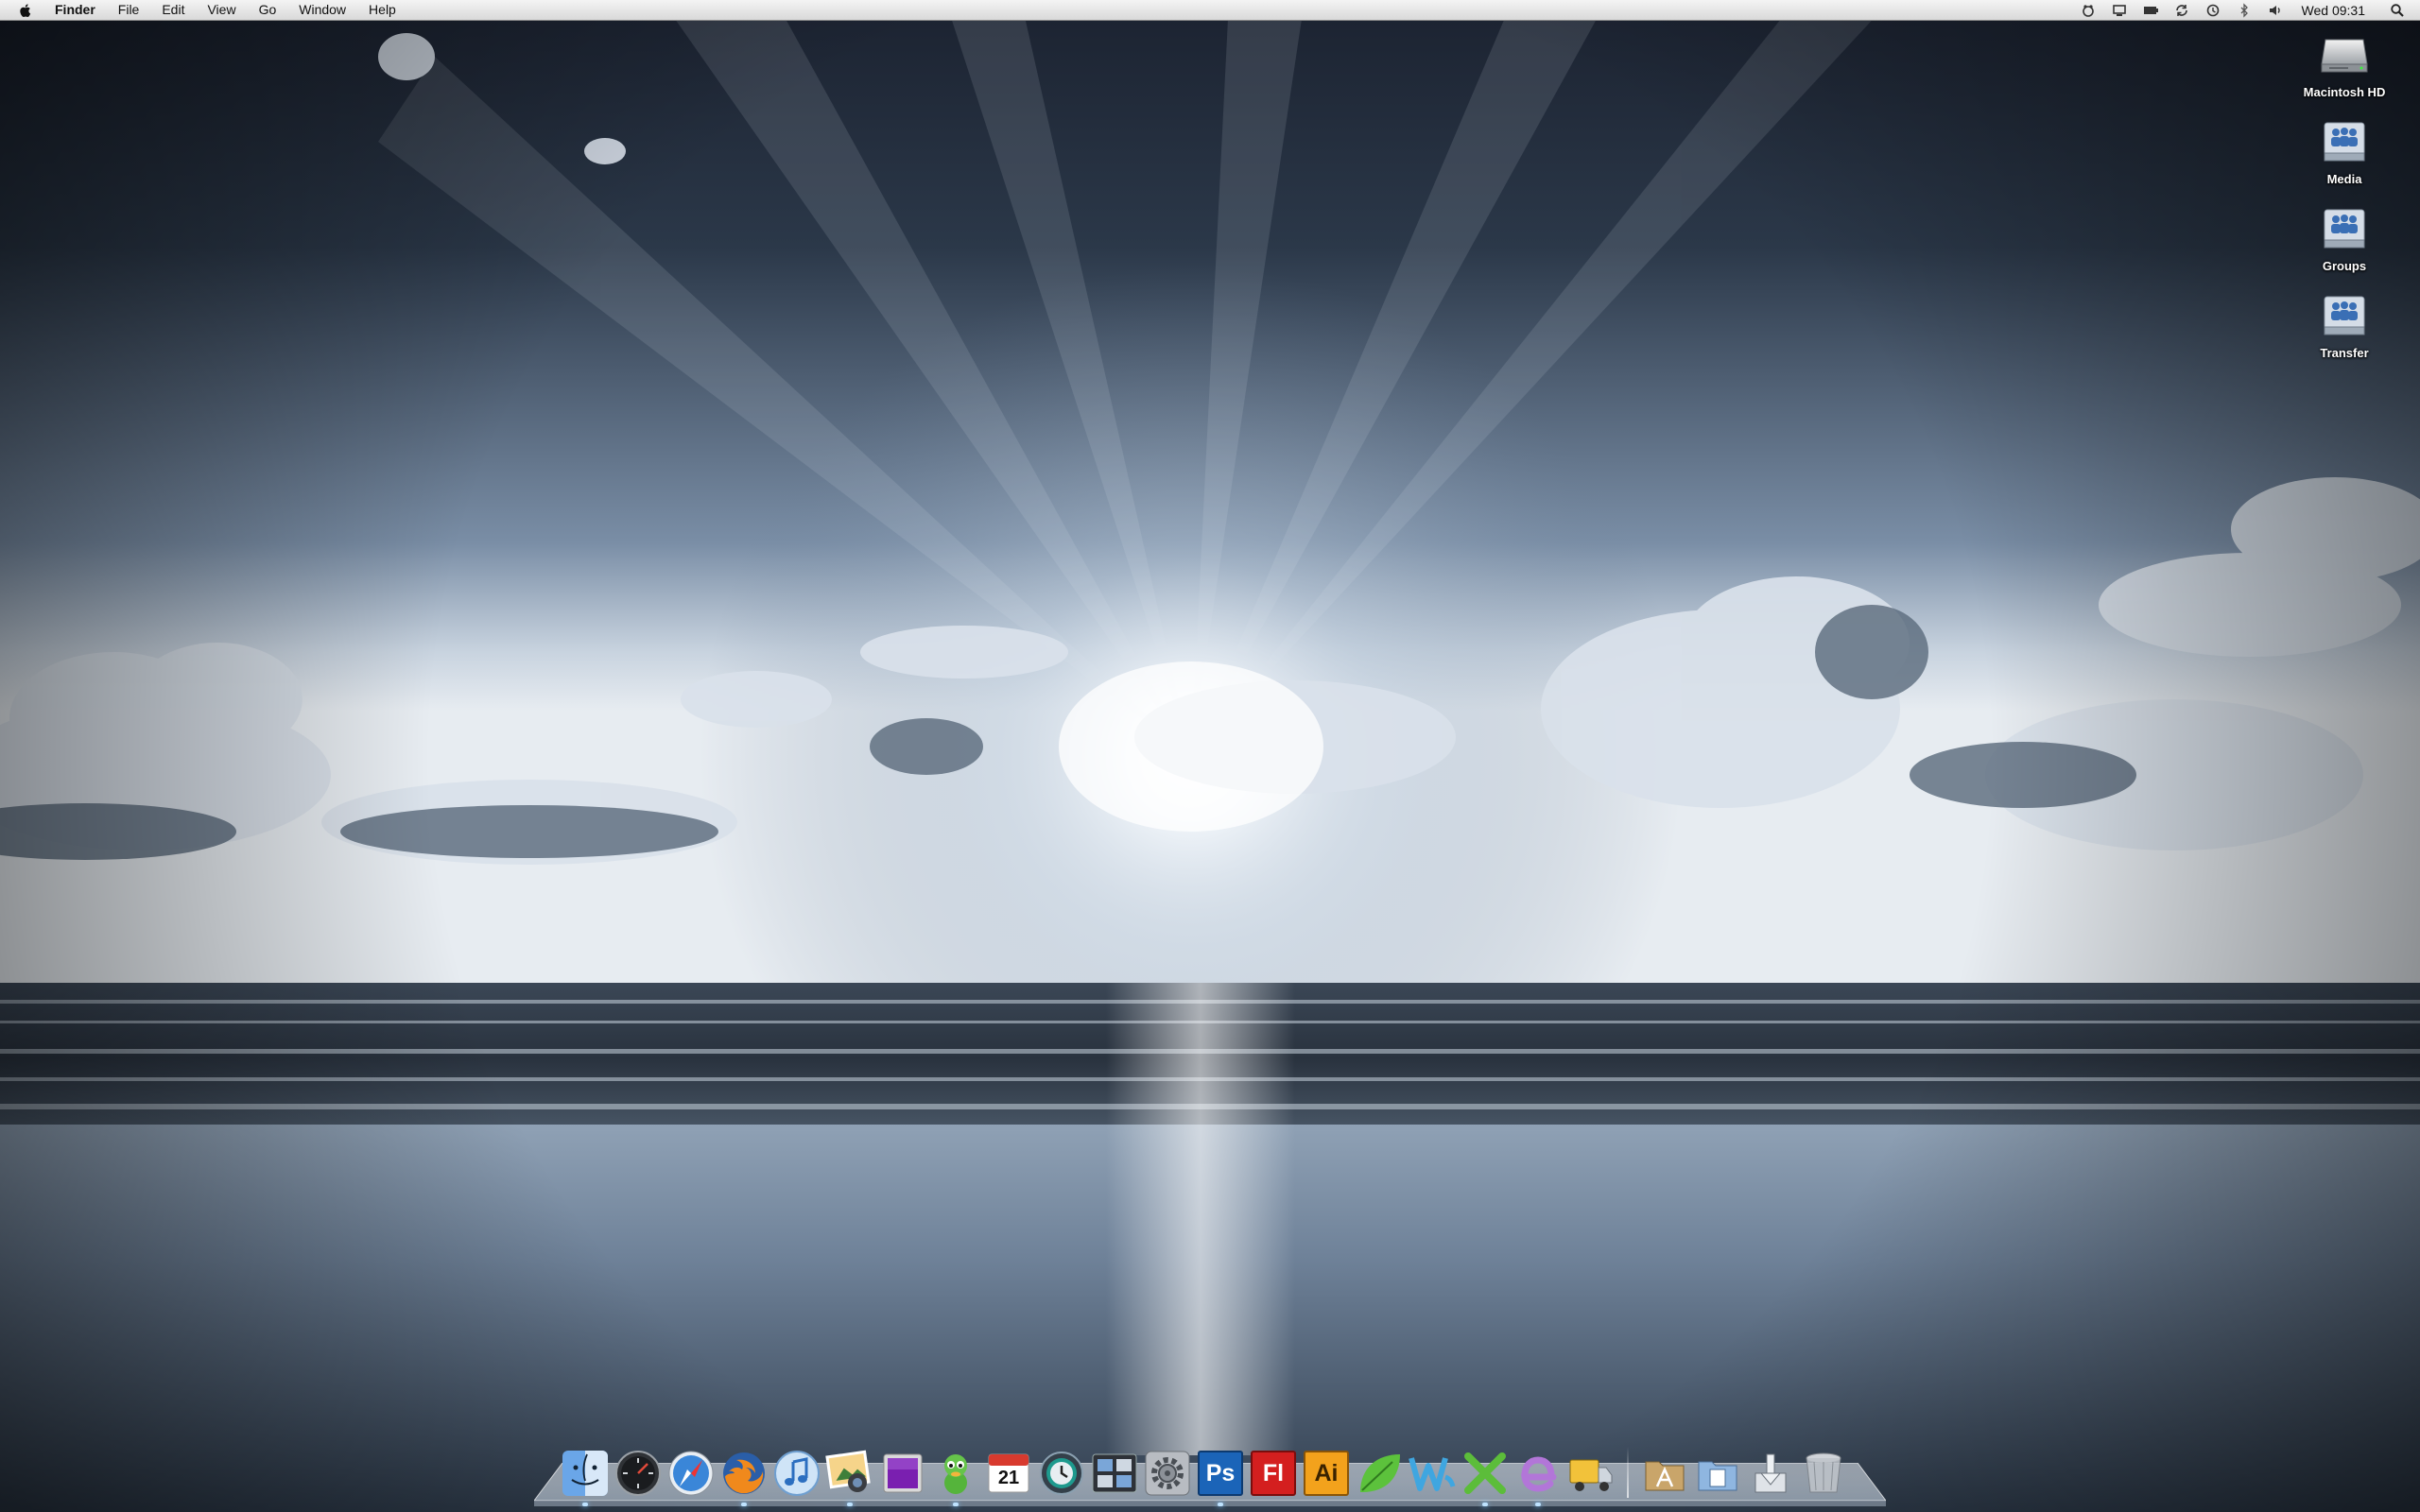 The image size is (2420, 1512). I want to click on documents-folder-icon, so click(1717, 1476).